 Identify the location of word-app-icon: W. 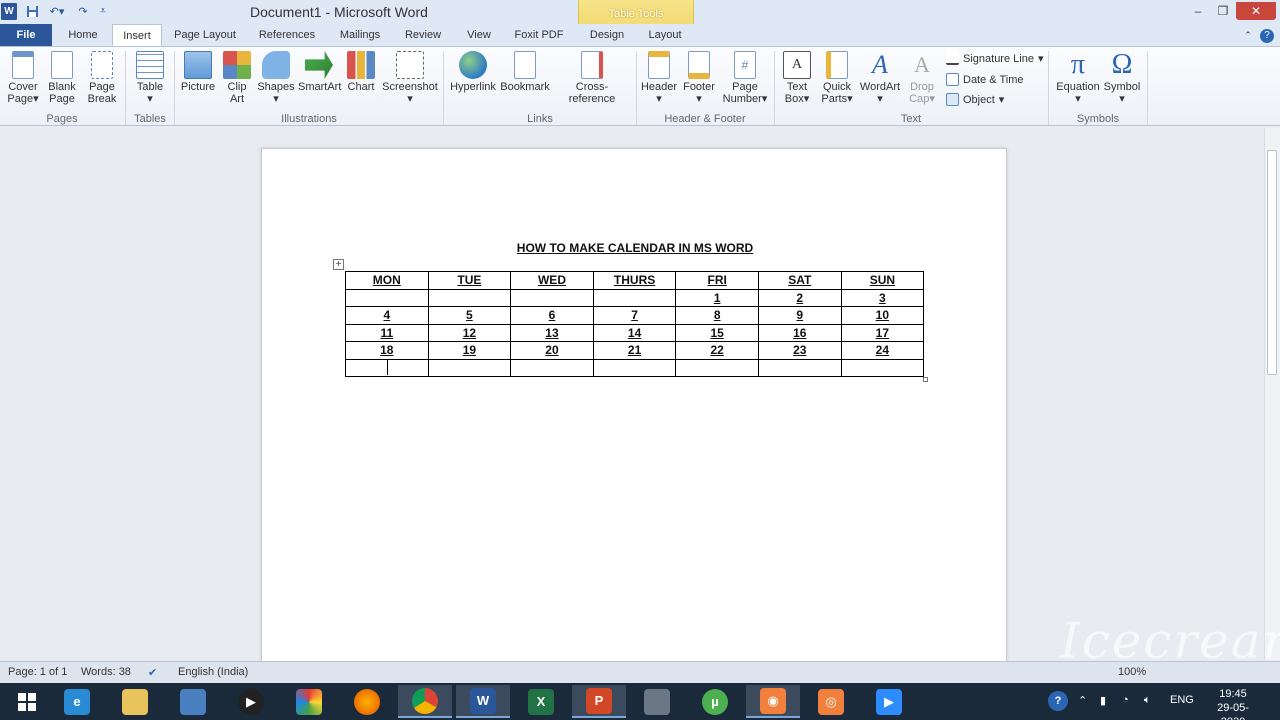
(9, 11).